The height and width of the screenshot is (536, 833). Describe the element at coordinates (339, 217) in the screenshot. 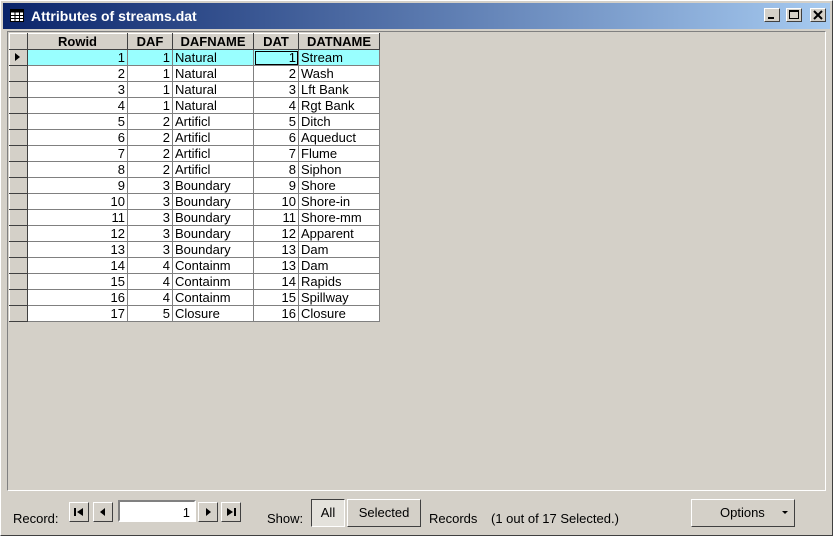

I see `cell-datname: Shore-mm` at that location.